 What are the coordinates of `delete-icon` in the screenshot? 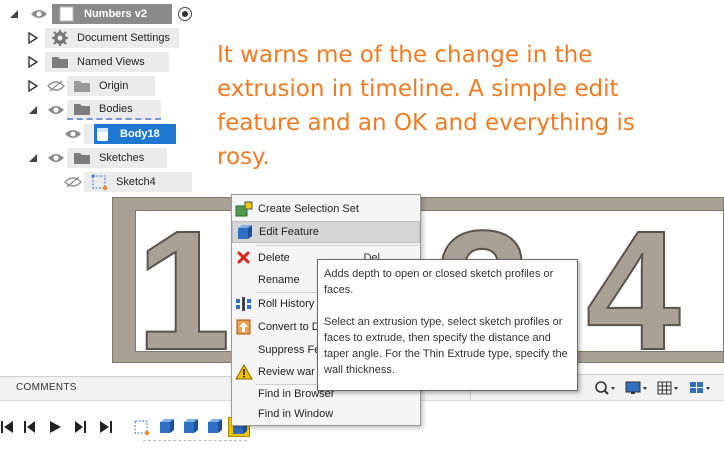 It's located at (244, 258).